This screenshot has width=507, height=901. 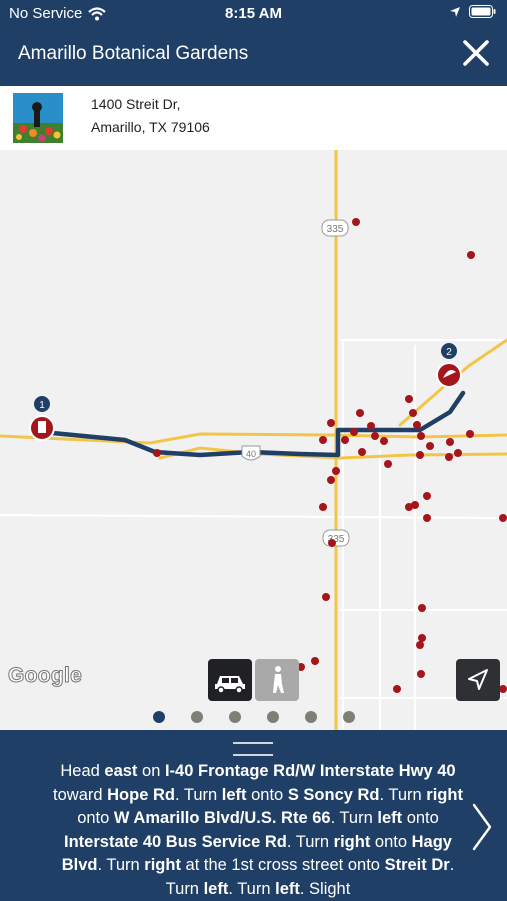 What do you see at coordinates (133, 53) in the screenshot?
I see `page-title: Amarillo Botanical Gardens` at bounding box center [133, 53].